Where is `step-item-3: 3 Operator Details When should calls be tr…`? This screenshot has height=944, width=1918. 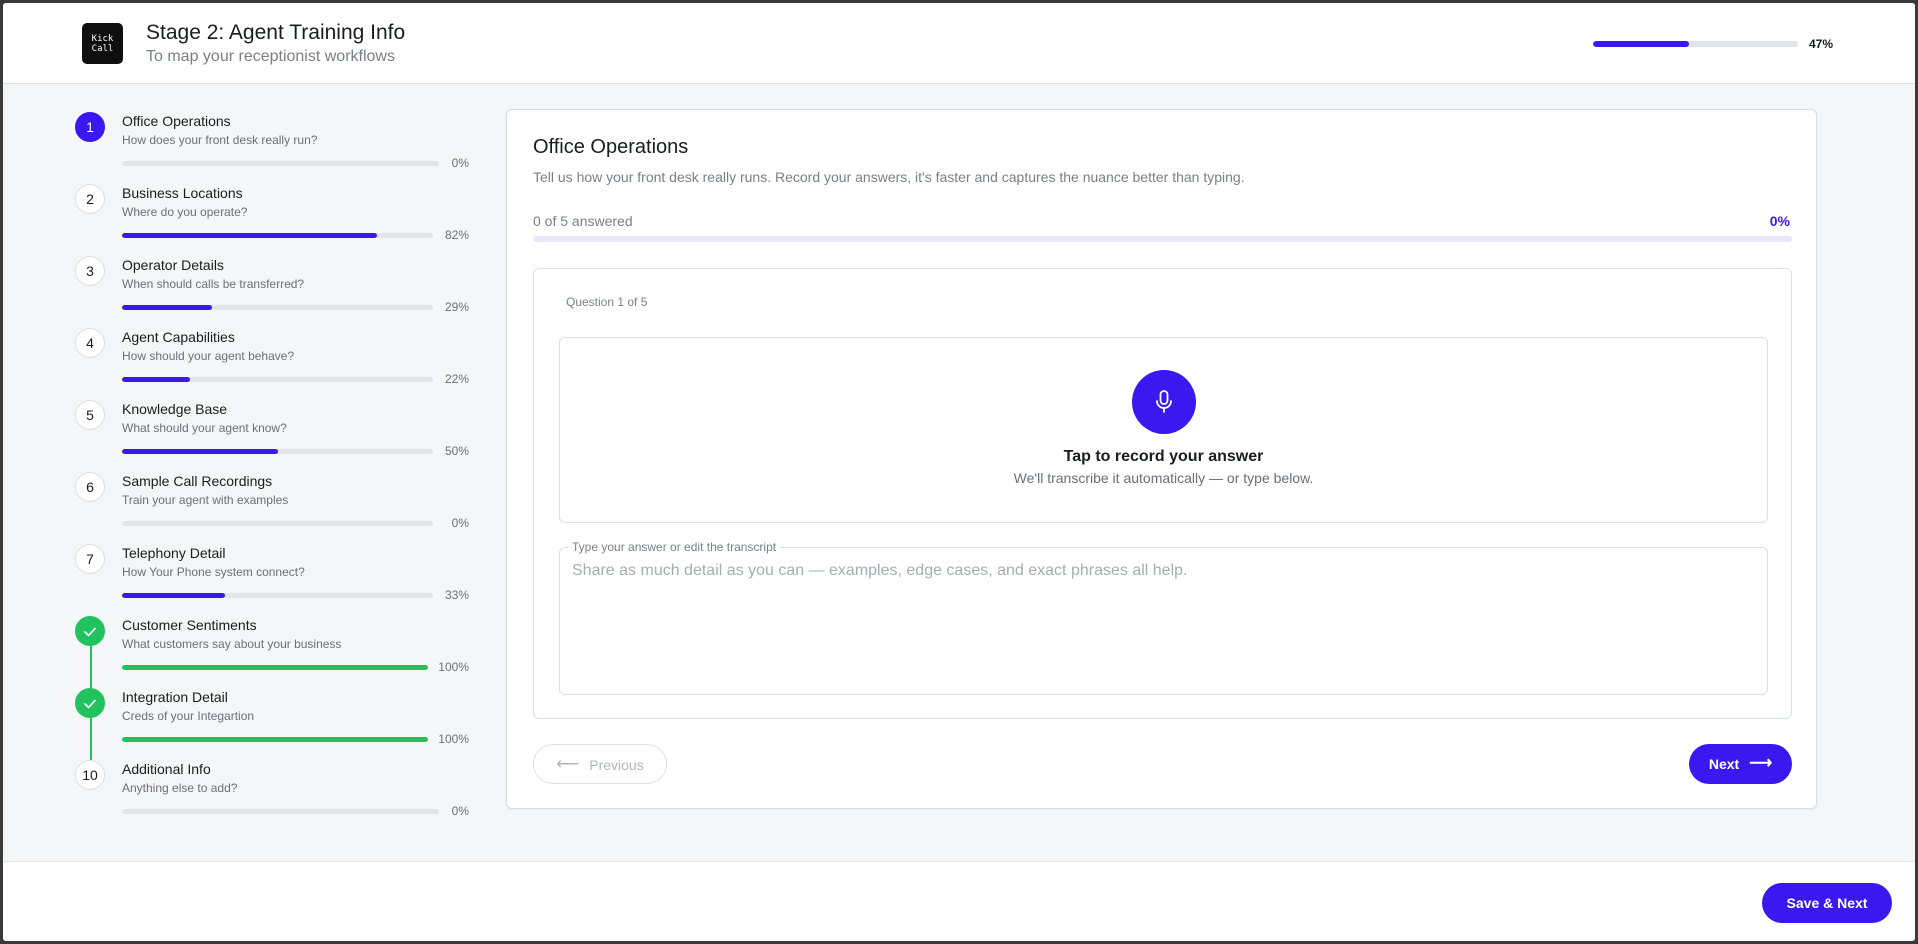
step-item-3: 3 Operator Details When should calls be tr… is located at coordinates (243, 292).